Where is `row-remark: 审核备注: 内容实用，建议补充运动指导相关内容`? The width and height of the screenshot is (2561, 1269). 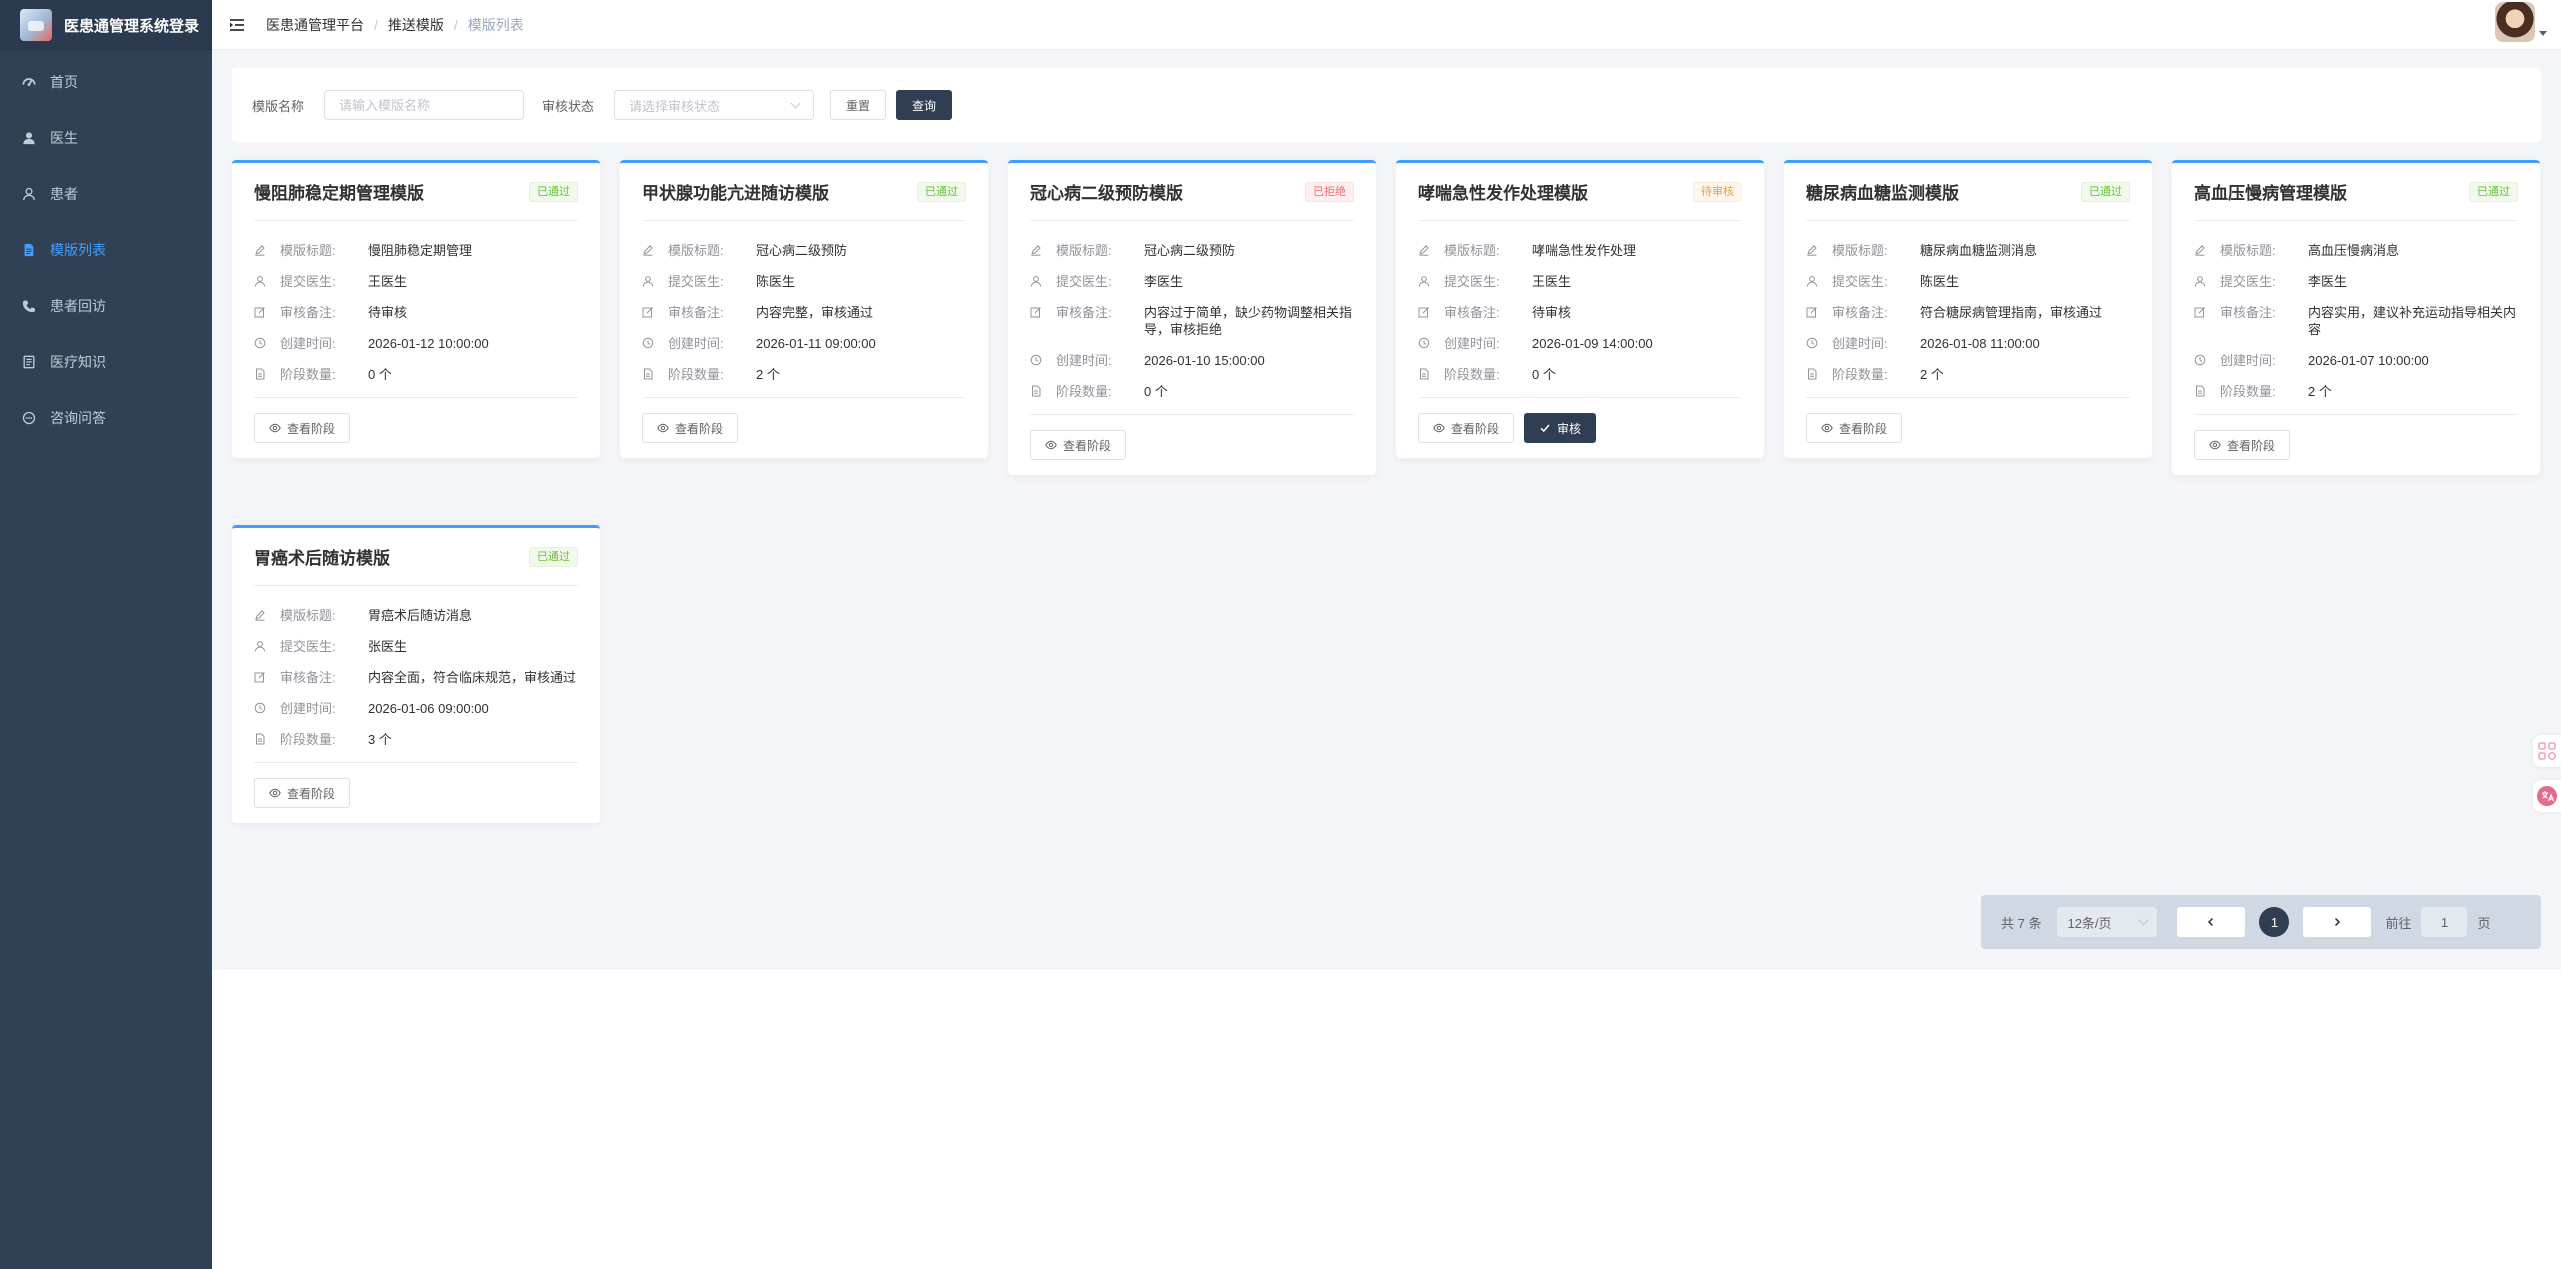
row-remark: 审核备注: 内容实用，建议补充运动指导相关内容 is located at coordinates (2356, 321).